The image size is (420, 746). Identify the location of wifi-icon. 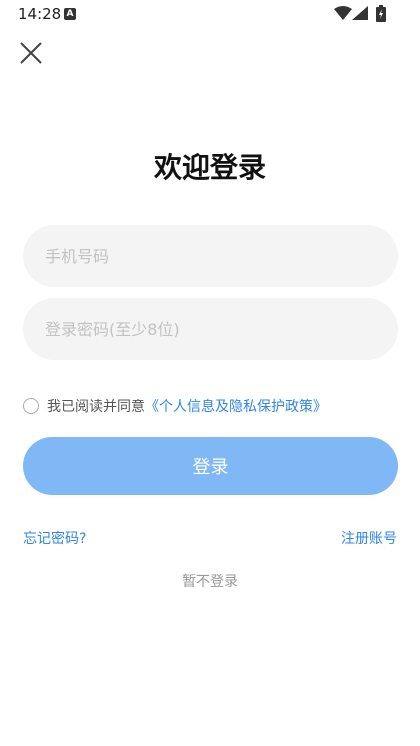
(343, 13).